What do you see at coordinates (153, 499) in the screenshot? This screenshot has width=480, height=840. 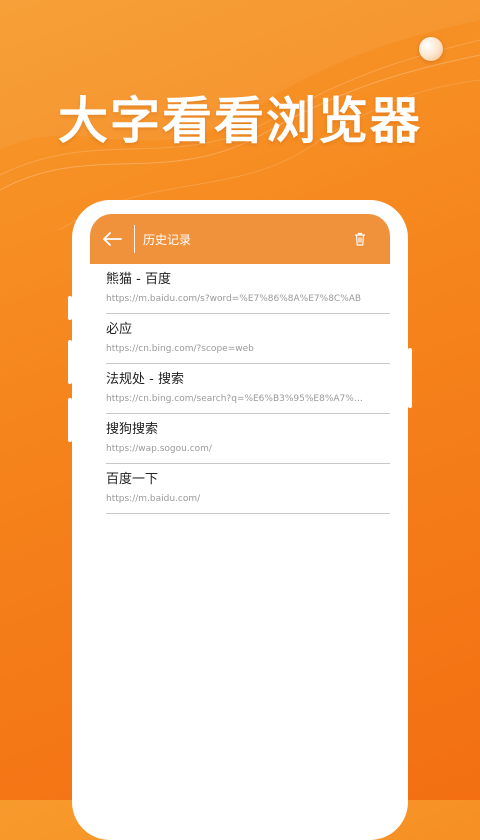 I see `history-item-url: https://m.baidu.com/` at bounding box center [153, 499].